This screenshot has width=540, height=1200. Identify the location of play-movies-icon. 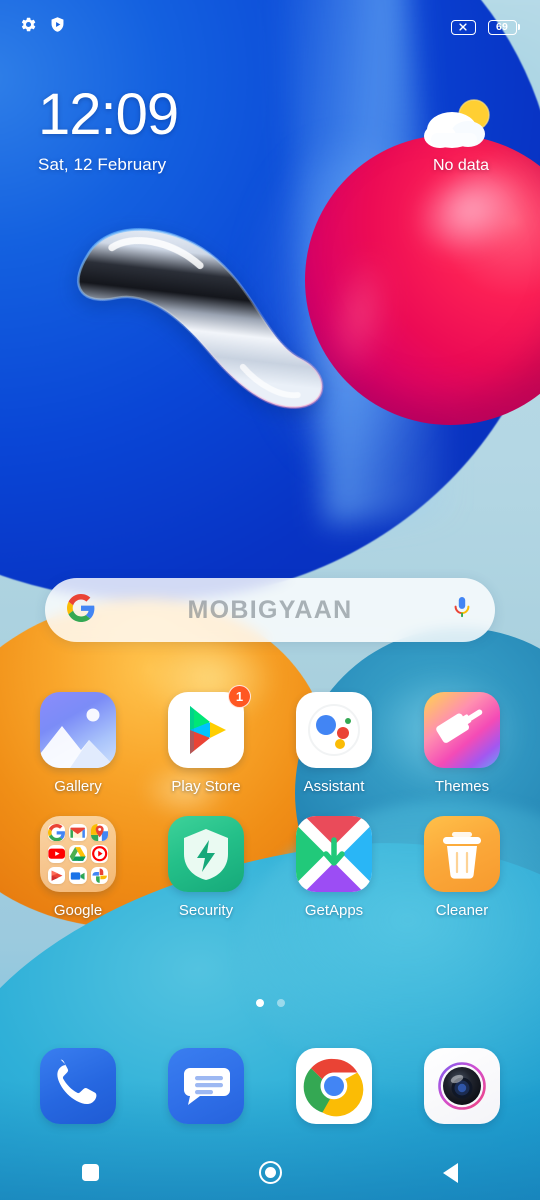
(57, 875).